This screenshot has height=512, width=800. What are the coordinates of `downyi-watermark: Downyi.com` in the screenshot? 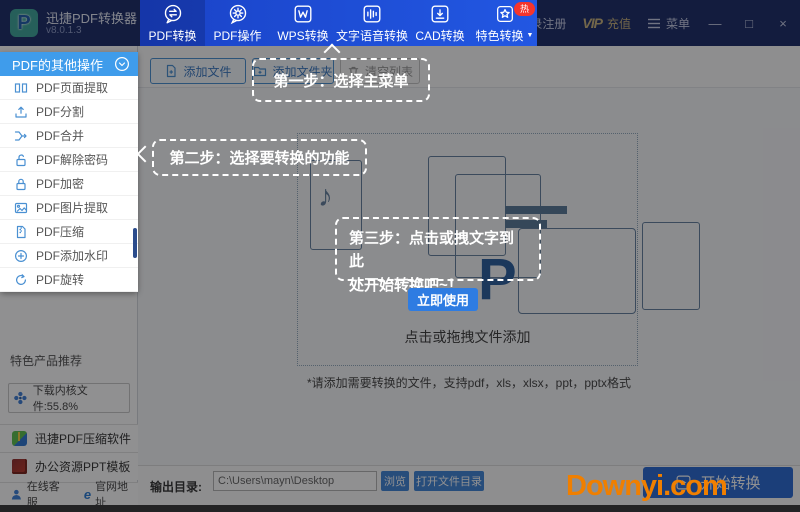 It's located at (647, 486).